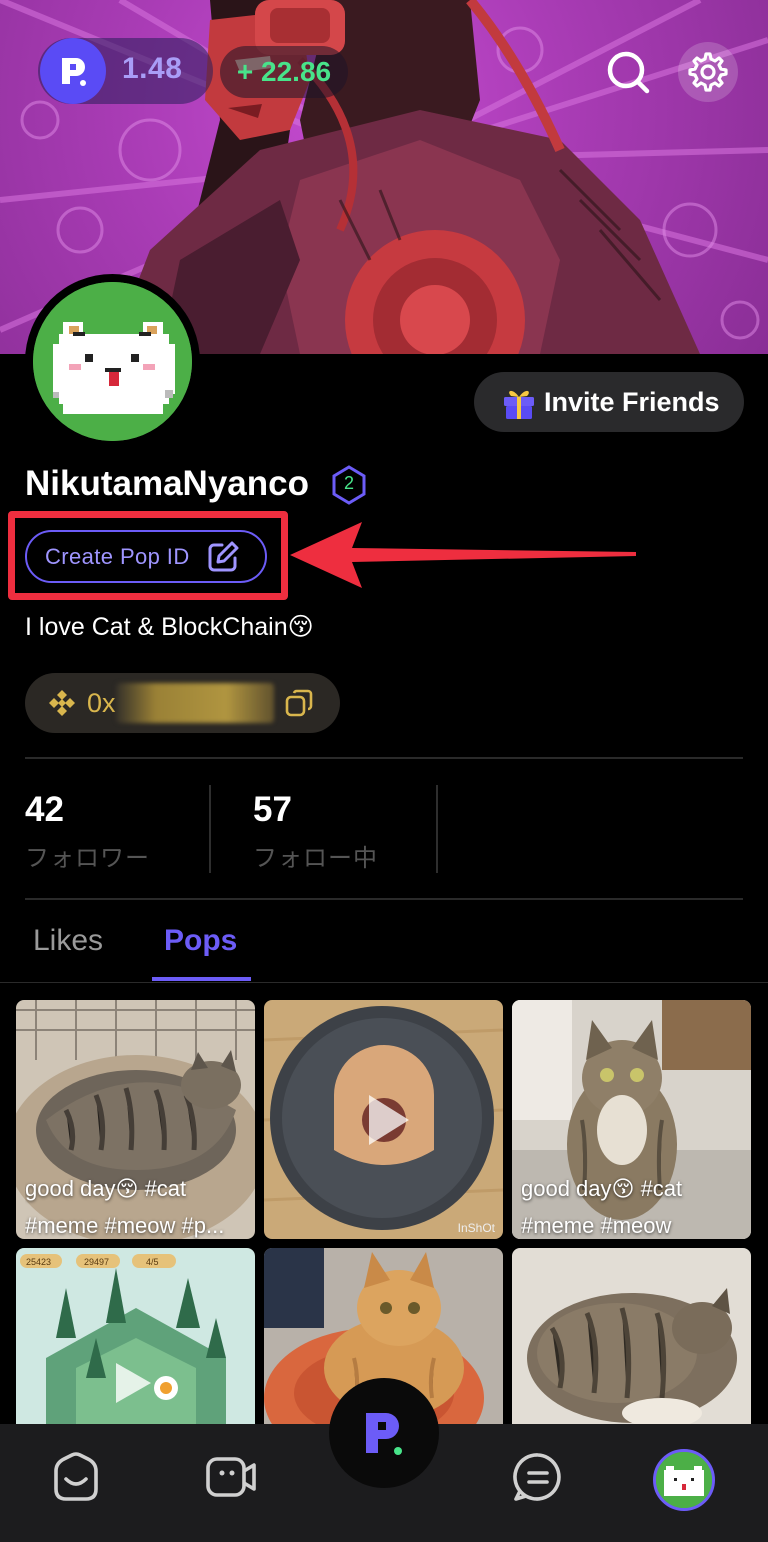 The width and height of the screenshot is (768, 1542). What do you see at coordinates (476, 1228) in the screenshot?
I see `watermark-text: InShOt` at bounding box center [476, 1228].